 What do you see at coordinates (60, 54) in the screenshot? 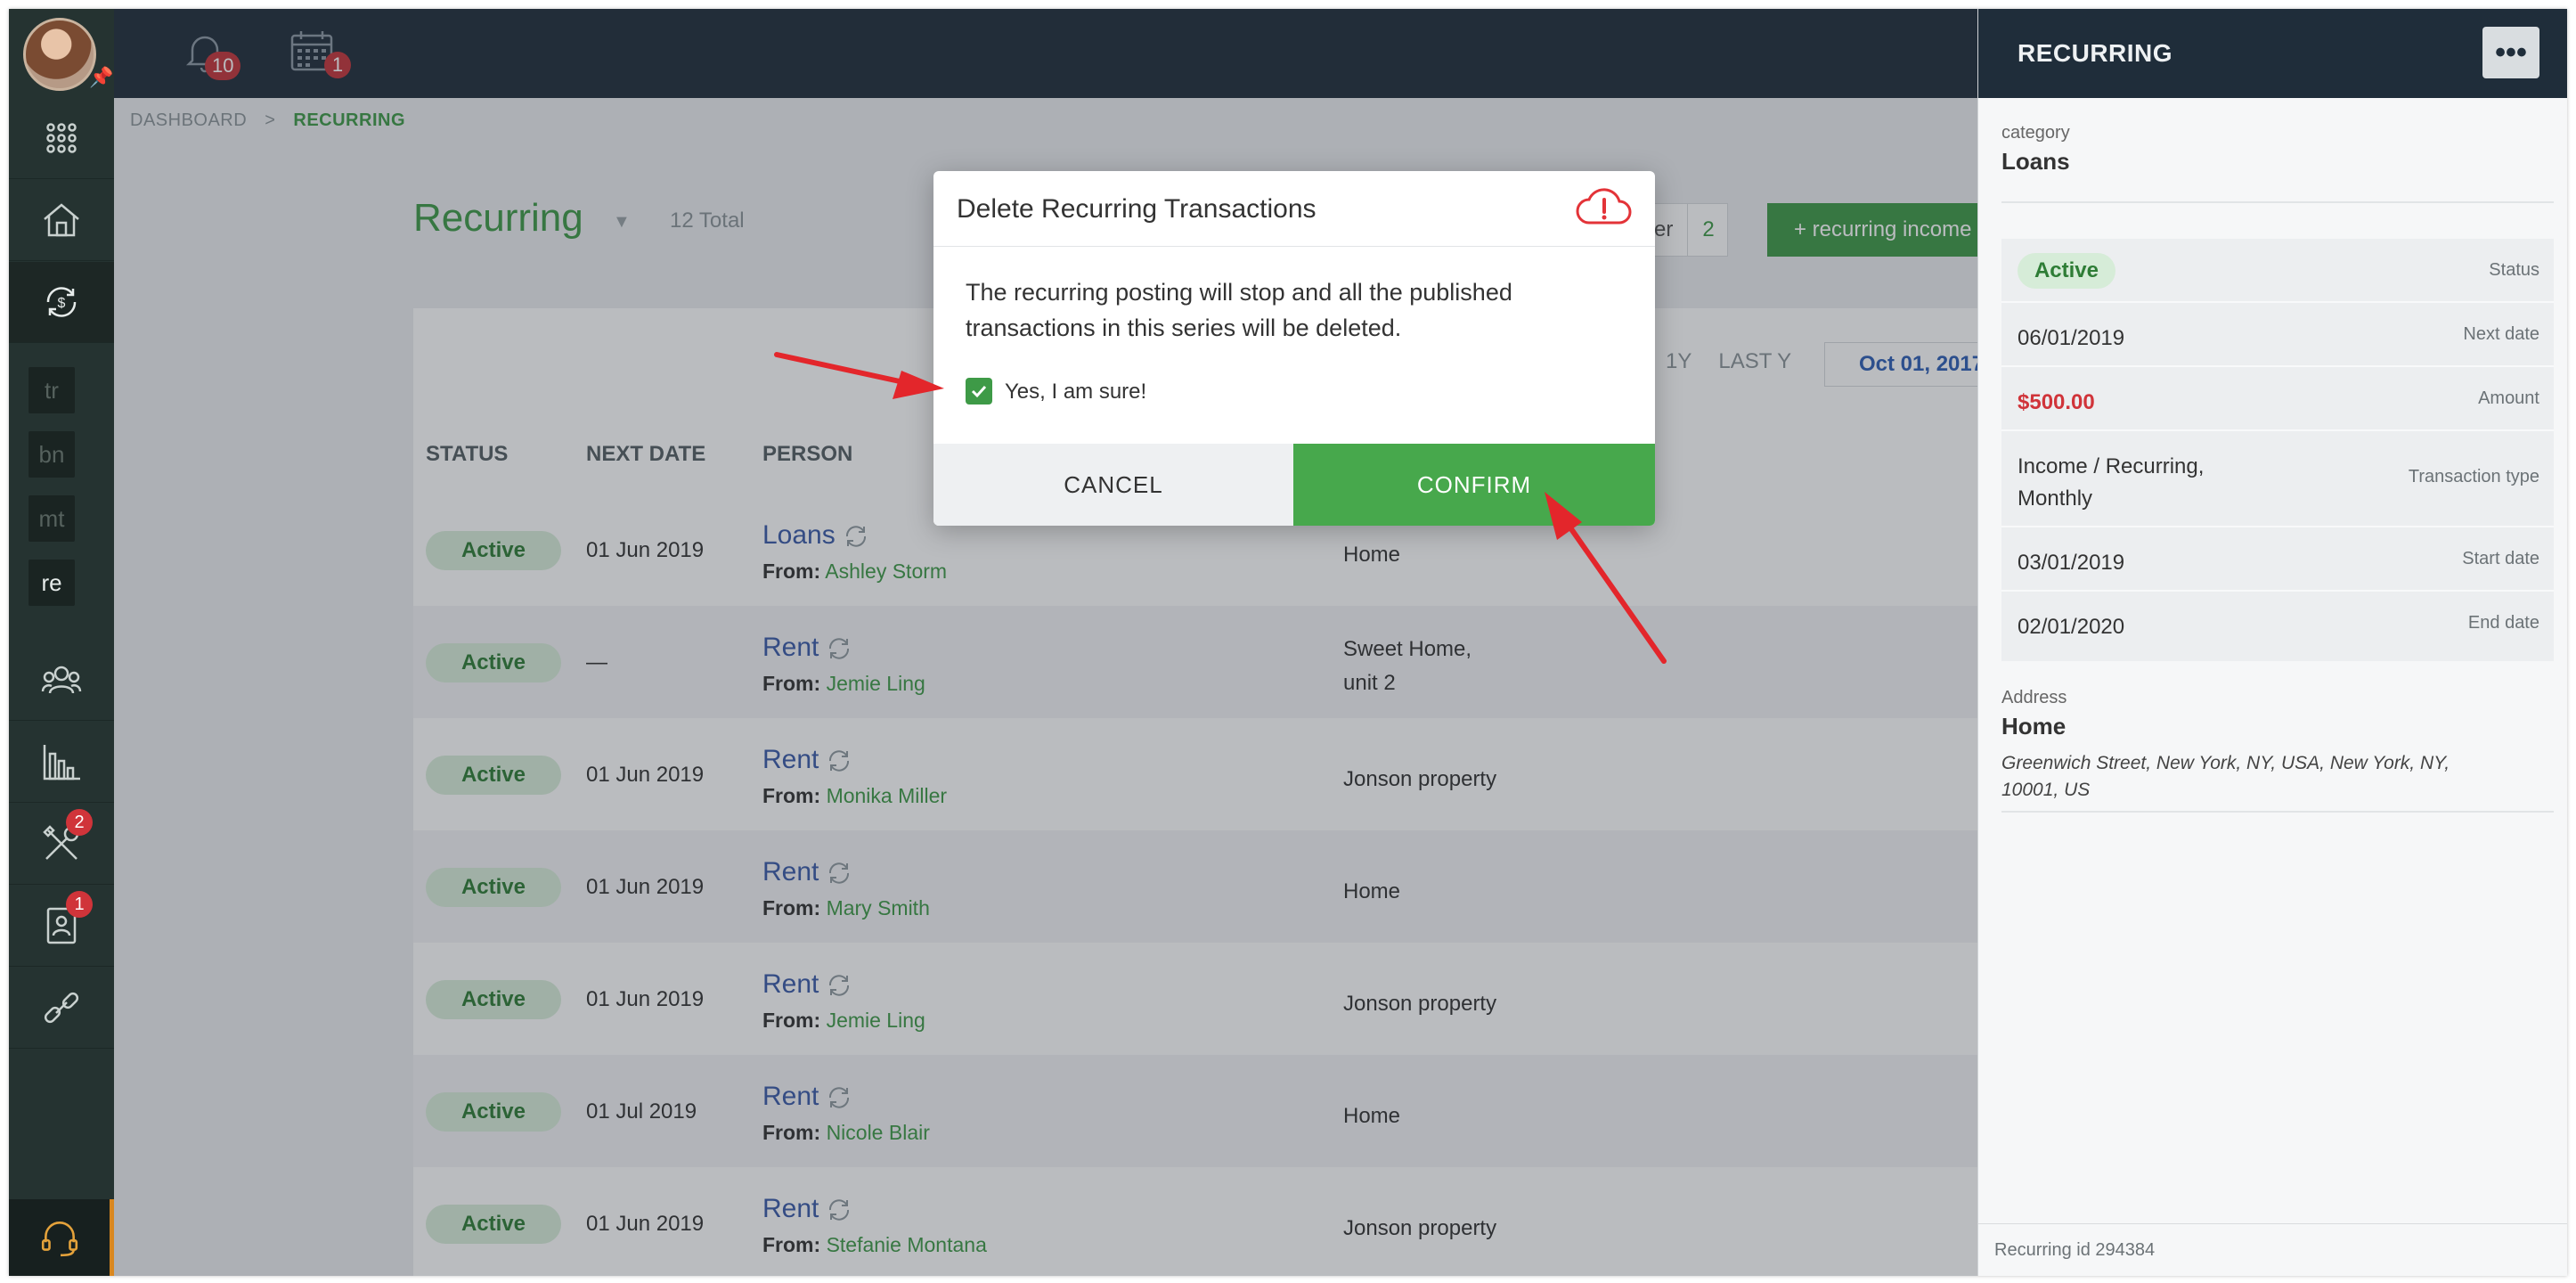
I see `avatar` at bounding box center [60, 54].